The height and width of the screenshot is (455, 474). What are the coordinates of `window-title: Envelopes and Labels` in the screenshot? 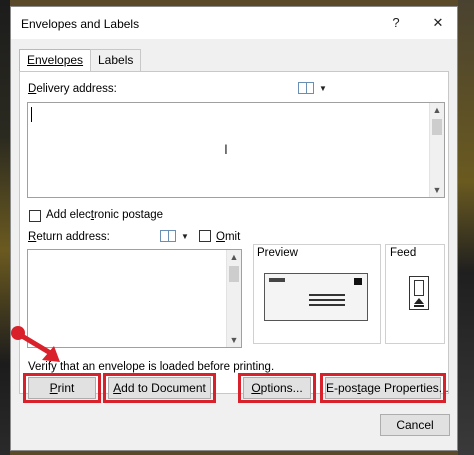 It's located at (80, 24).